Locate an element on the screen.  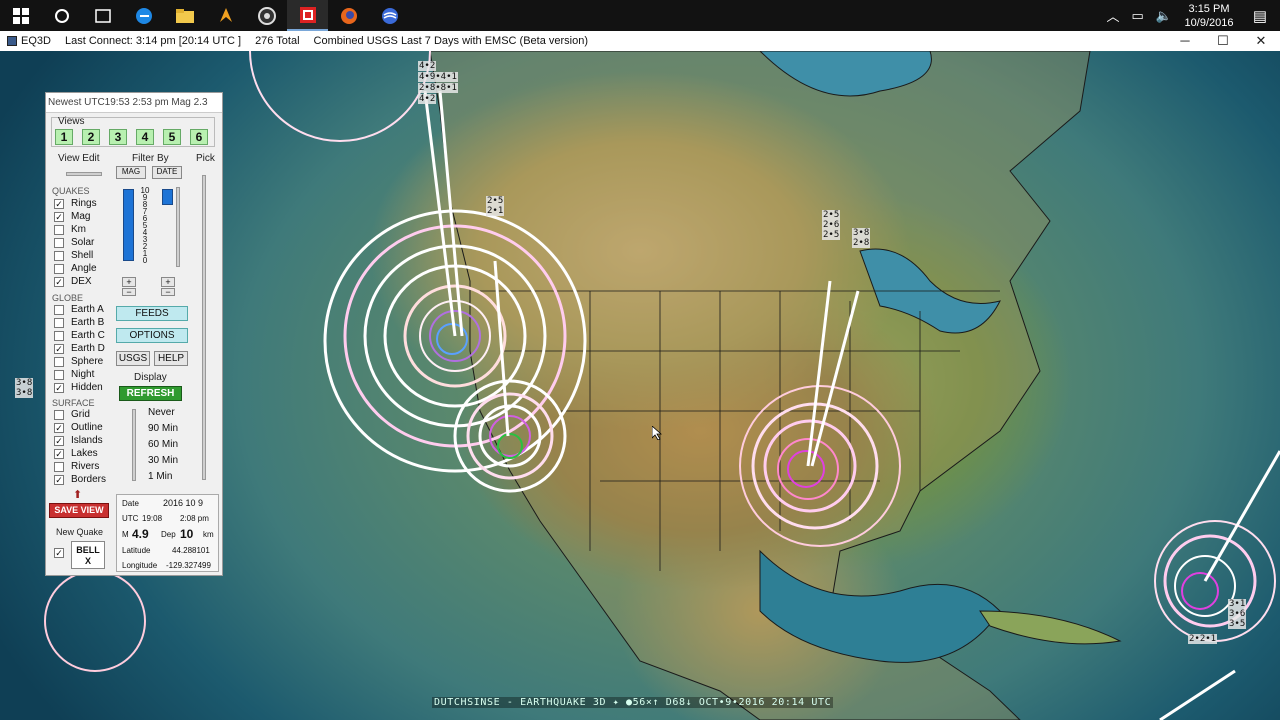
checkbox-islands: ✓ Islands is located at coordinates (78, 440).